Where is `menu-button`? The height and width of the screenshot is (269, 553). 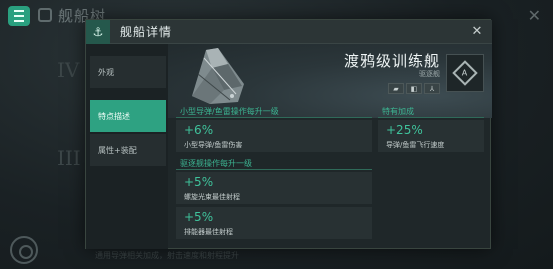
menu-button is located at coordinates (19, 16).